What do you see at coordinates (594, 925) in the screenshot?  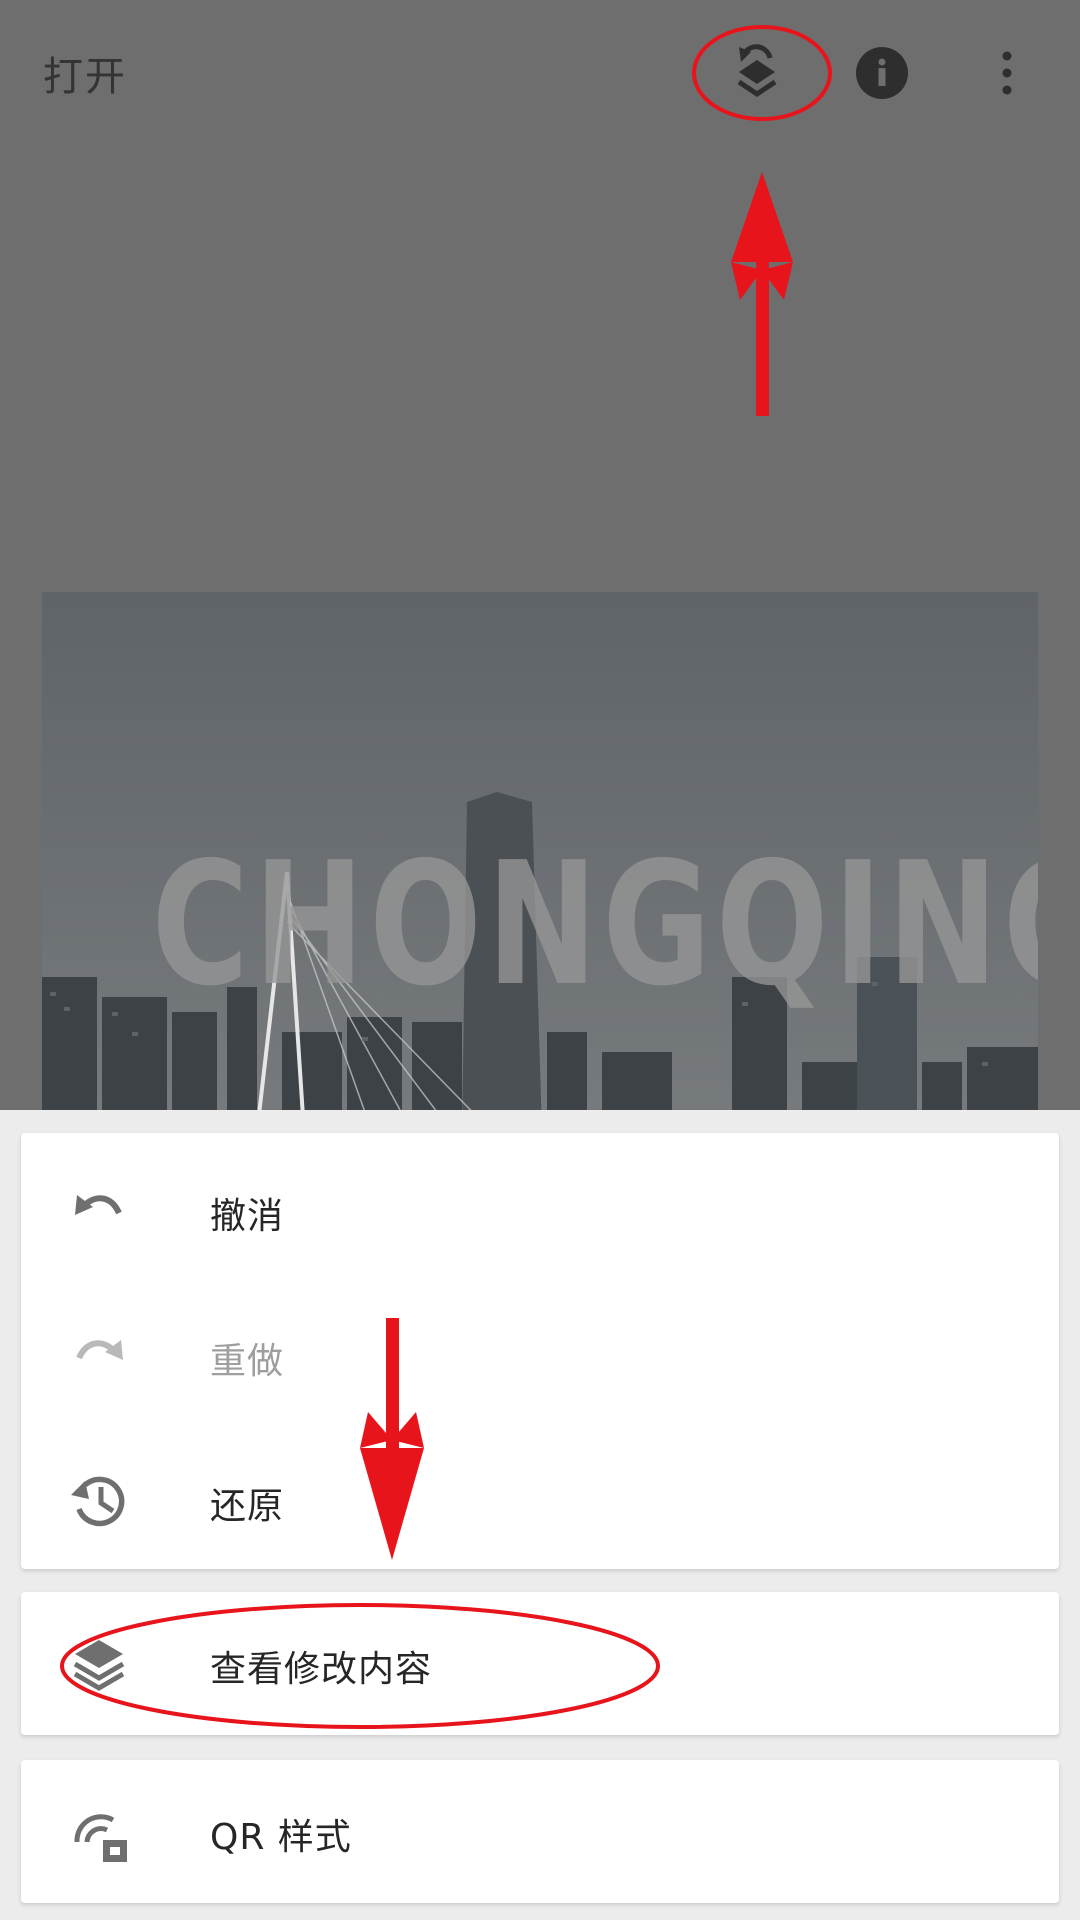 I see `photo-overlay-text: CHONGQING` at bounding box center [594, 925].